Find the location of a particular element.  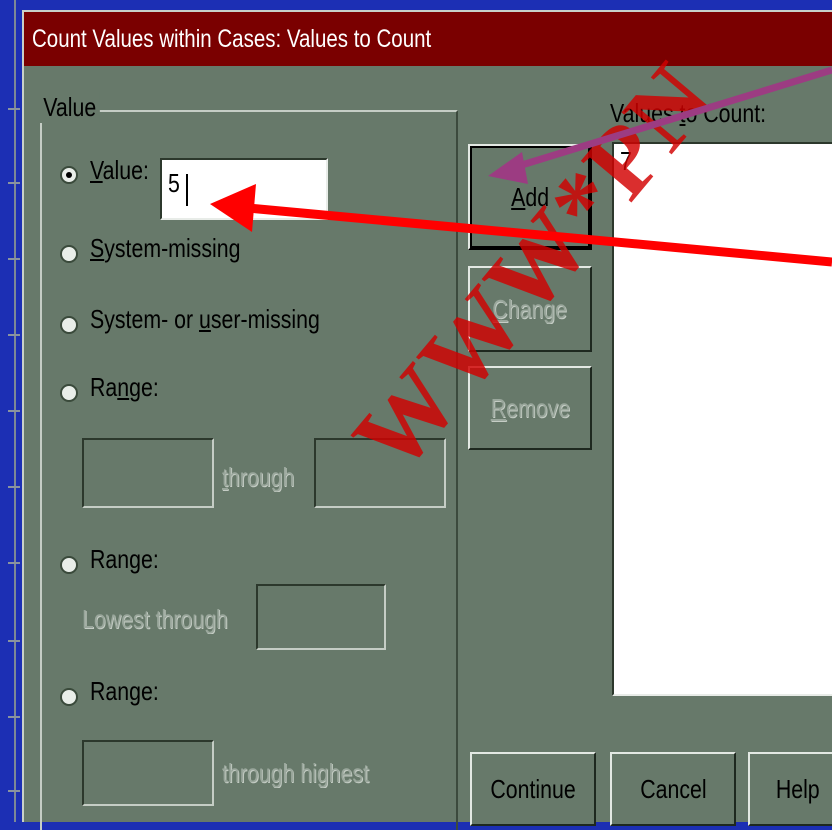

range-from-input is located at coordinates (148, 473).